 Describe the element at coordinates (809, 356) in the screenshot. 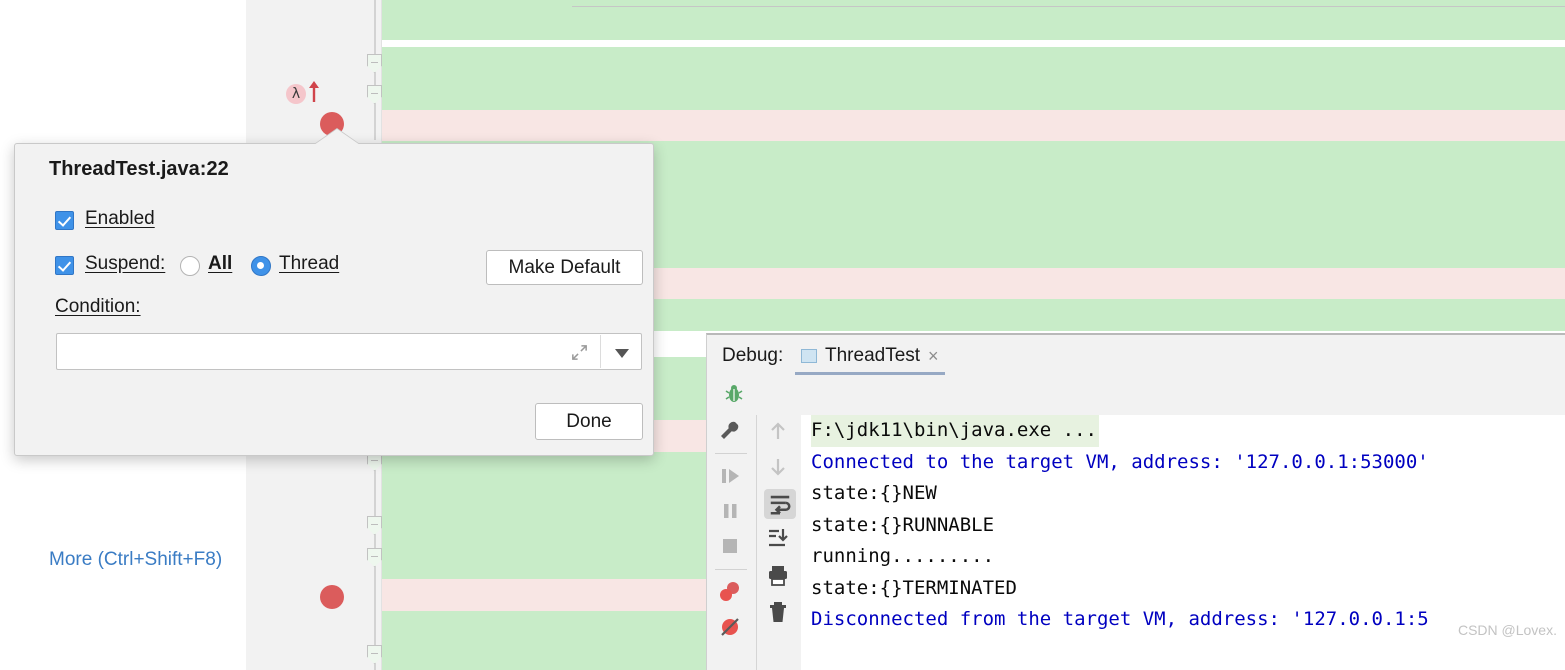

I see `run-configuration-icon` at that location.